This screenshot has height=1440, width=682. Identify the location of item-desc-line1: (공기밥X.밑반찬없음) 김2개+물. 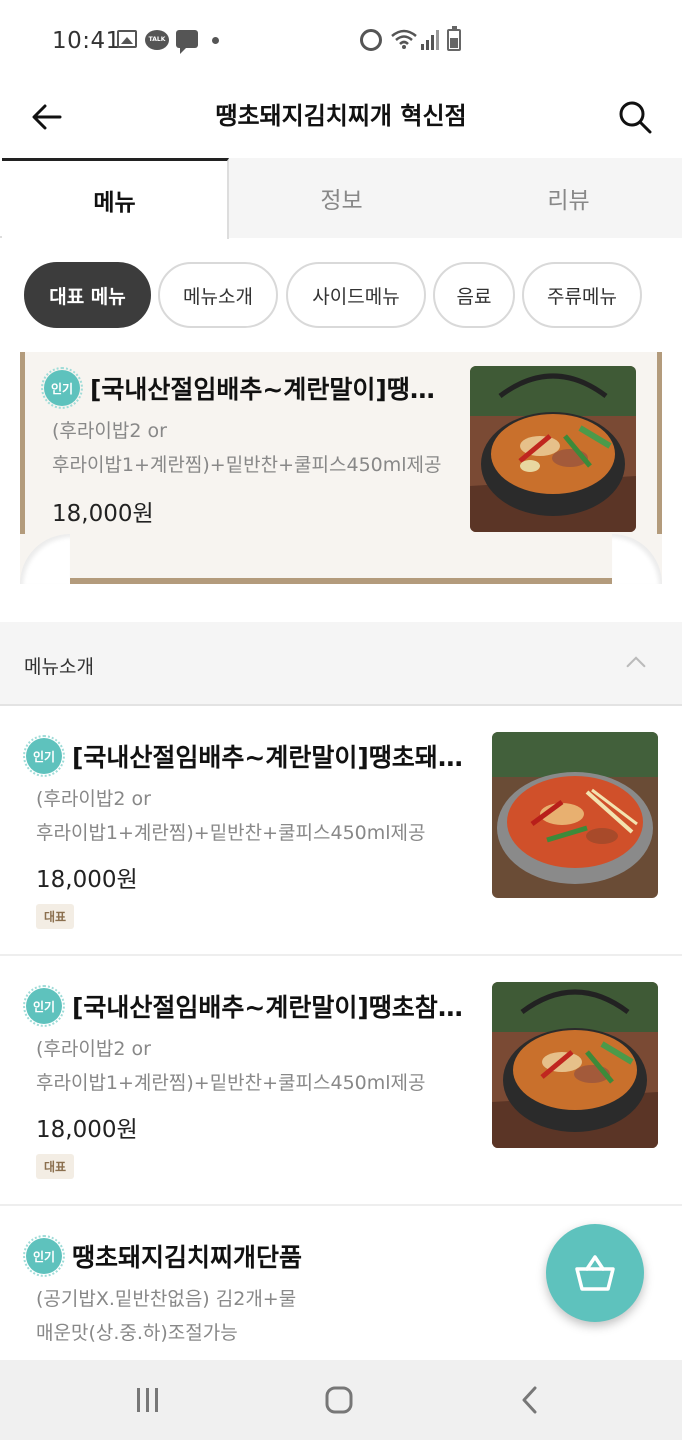
(166, 1299).